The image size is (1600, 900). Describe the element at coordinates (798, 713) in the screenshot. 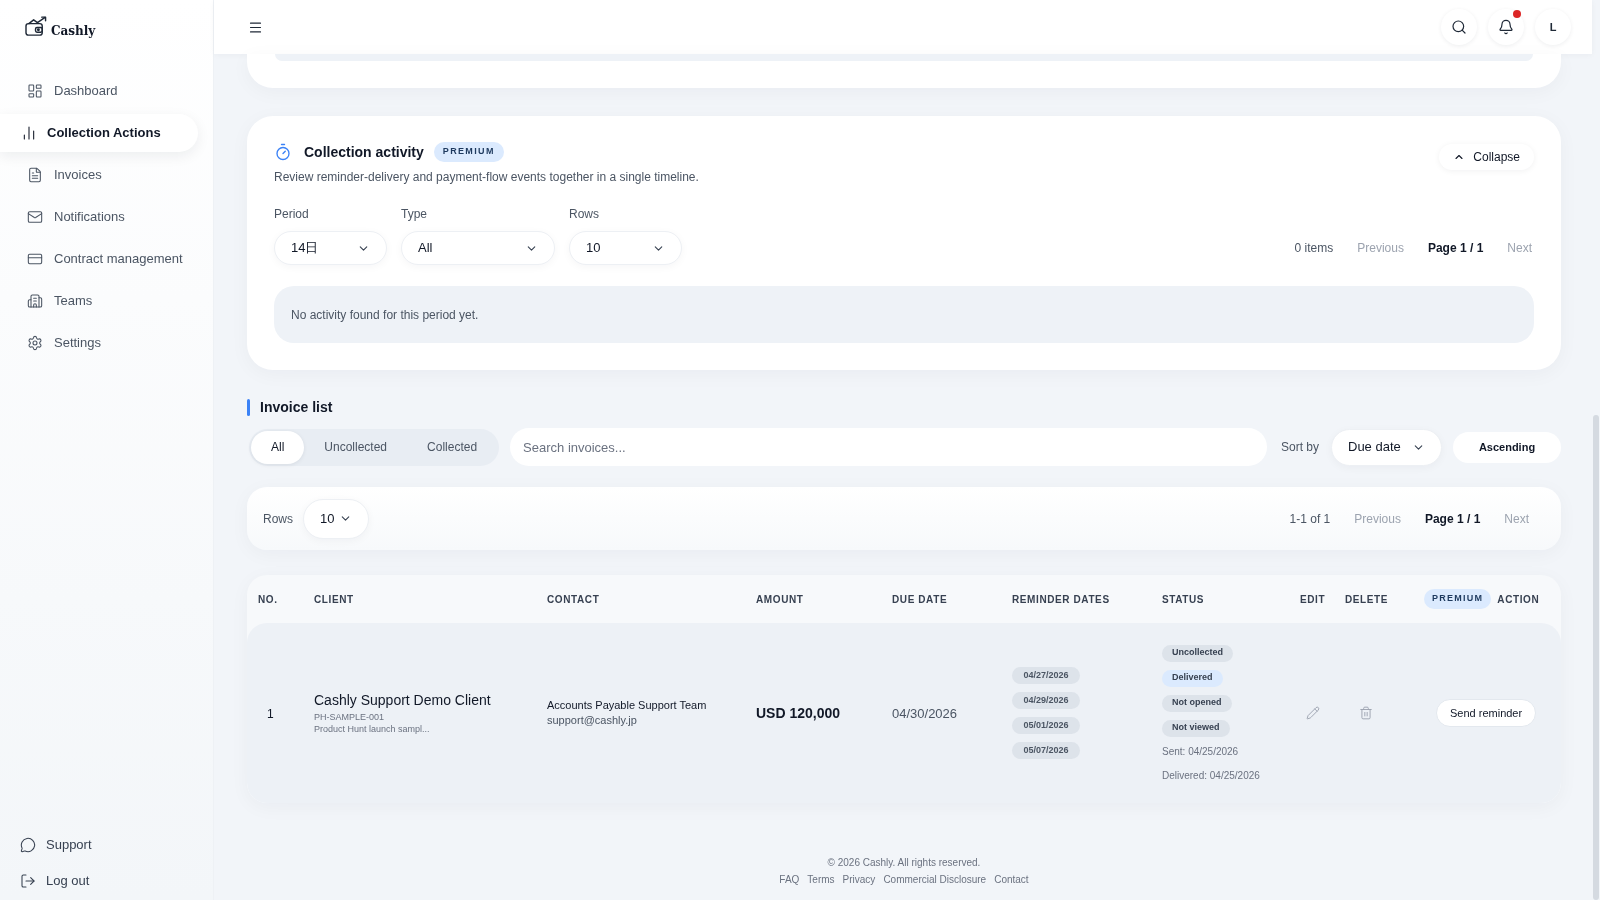

I see `amount-text: USD 120,000` at that location.